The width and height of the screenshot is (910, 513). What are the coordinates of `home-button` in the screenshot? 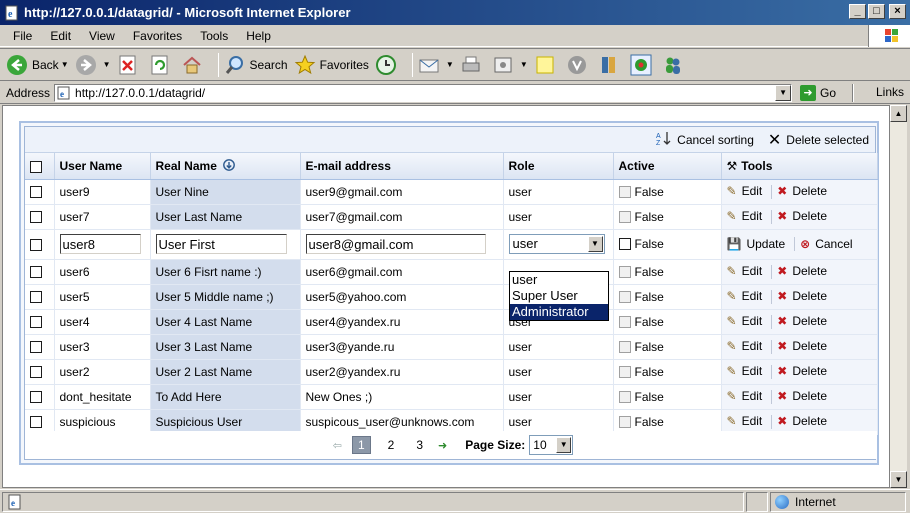 It's located at (194, 65).